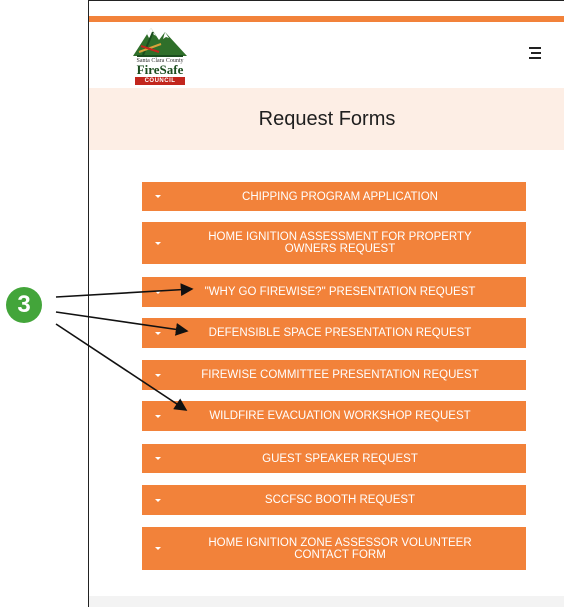 The width and height of the screenshot is (564, 607). Describe the element at coordinates (124, 290) in the screenshot. I see `arrow-to-why-go-firewise` at that location.